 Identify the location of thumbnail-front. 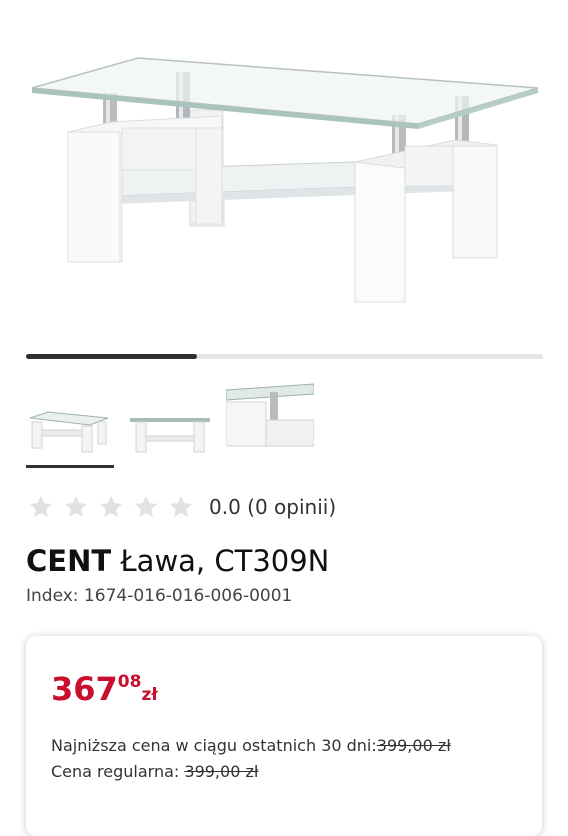
(70, 424).